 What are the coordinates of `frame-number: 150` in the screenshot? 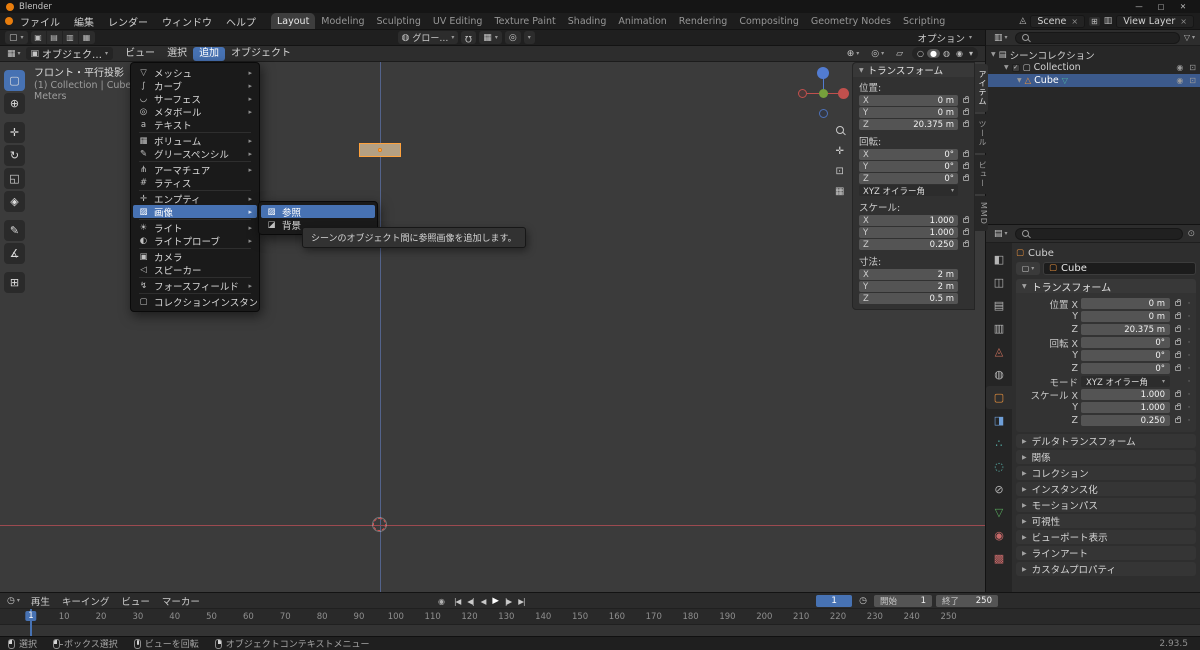 It's located at (580, 617).